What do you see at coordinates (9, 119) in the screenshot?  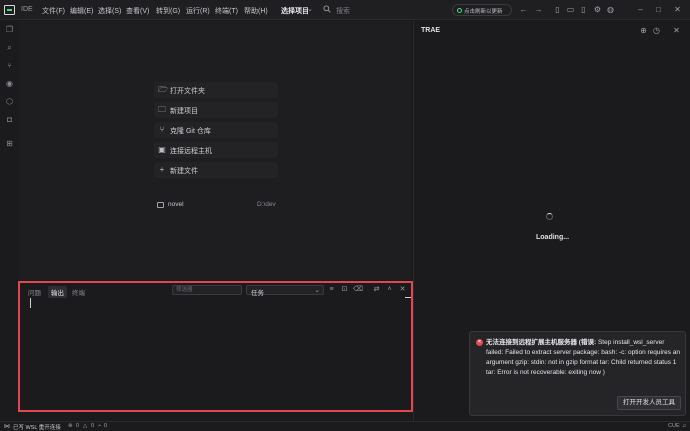 I see `testing-icon: ◘` at bounding box center [9, 119].